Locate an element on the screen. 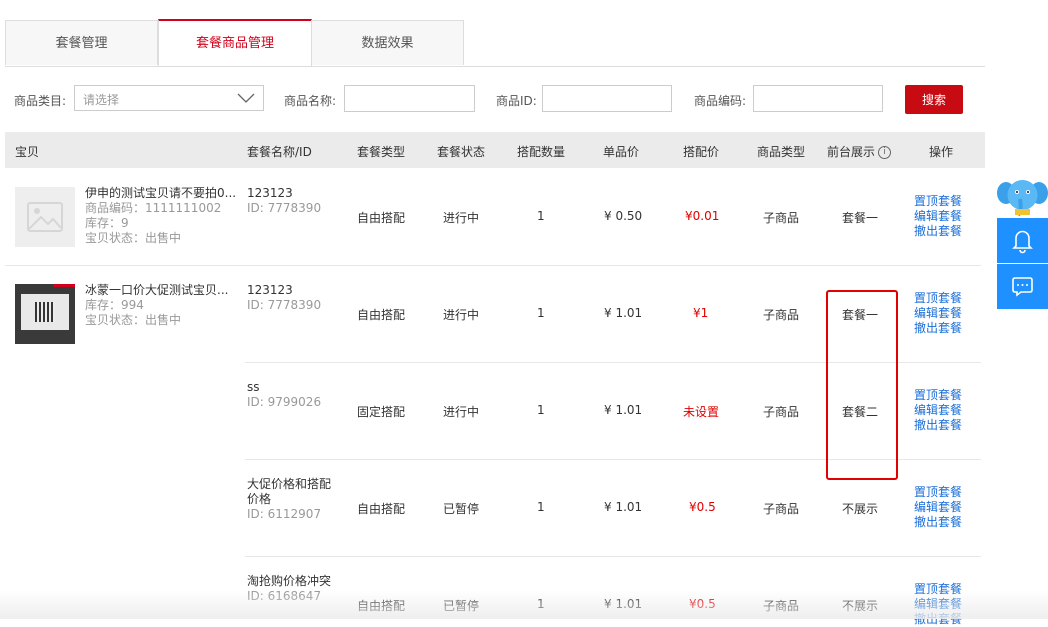 This screenshot has height=627, width=1048. product-stock: 库存：994 is located at coordinates (114, 305).